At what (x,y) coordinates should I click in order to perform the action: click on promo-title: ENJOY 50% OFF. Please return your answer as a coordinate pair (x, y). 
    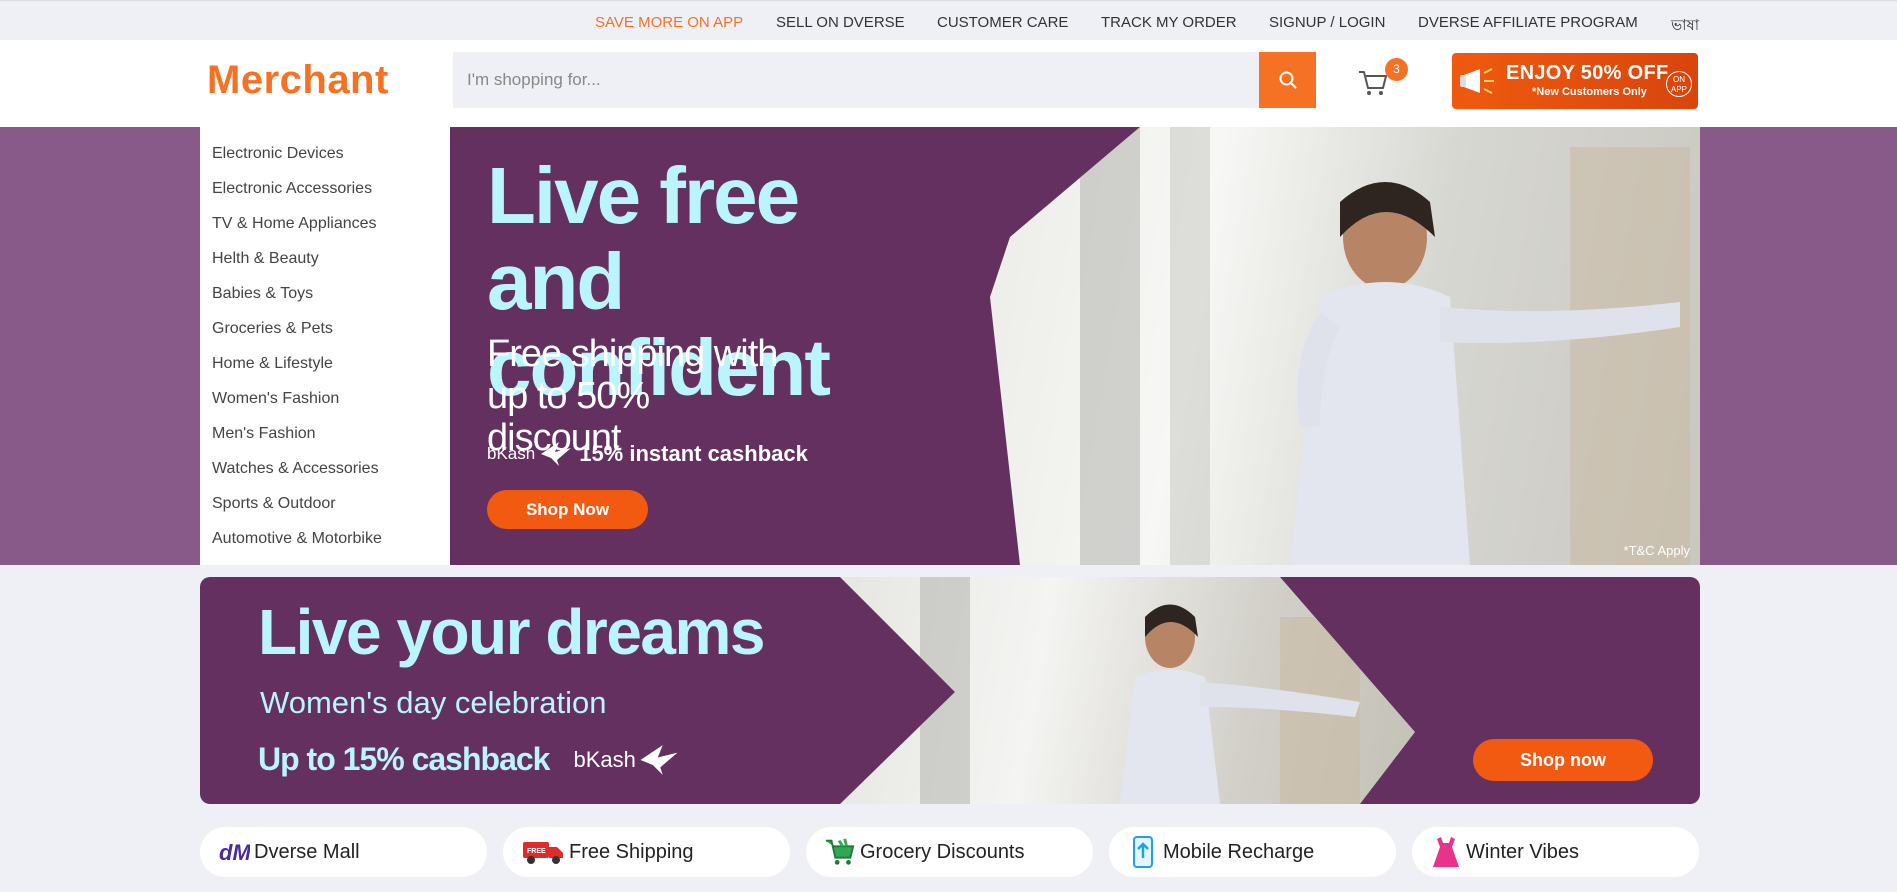
    Looking at the image, I should click on (1587, 73).